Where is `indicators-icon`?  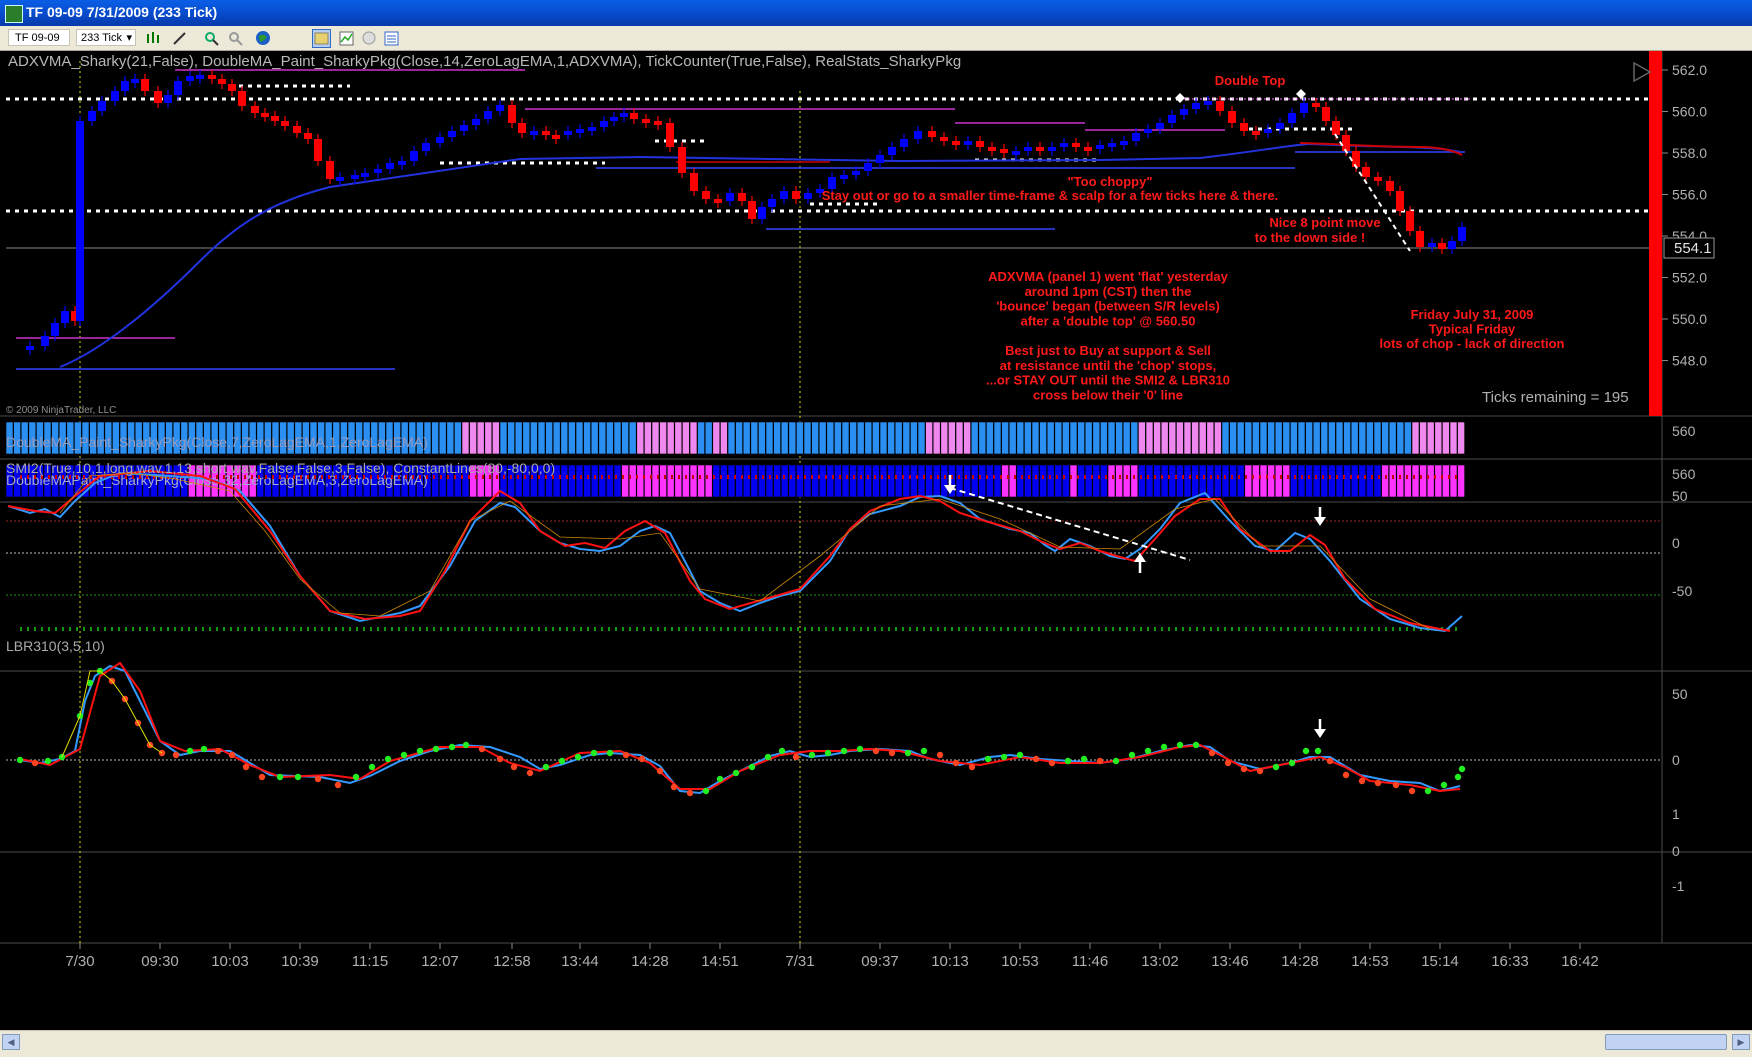
indicators-icon is located at coordinates (346, 38).